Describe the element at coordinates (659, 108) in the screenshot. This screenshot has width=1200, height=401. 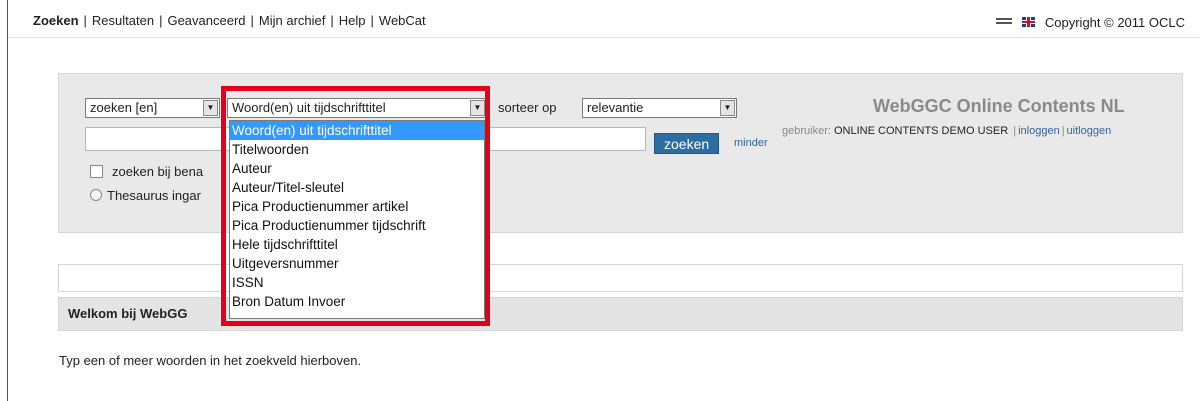
I see `sort-select: relevantie ▼` at that location.